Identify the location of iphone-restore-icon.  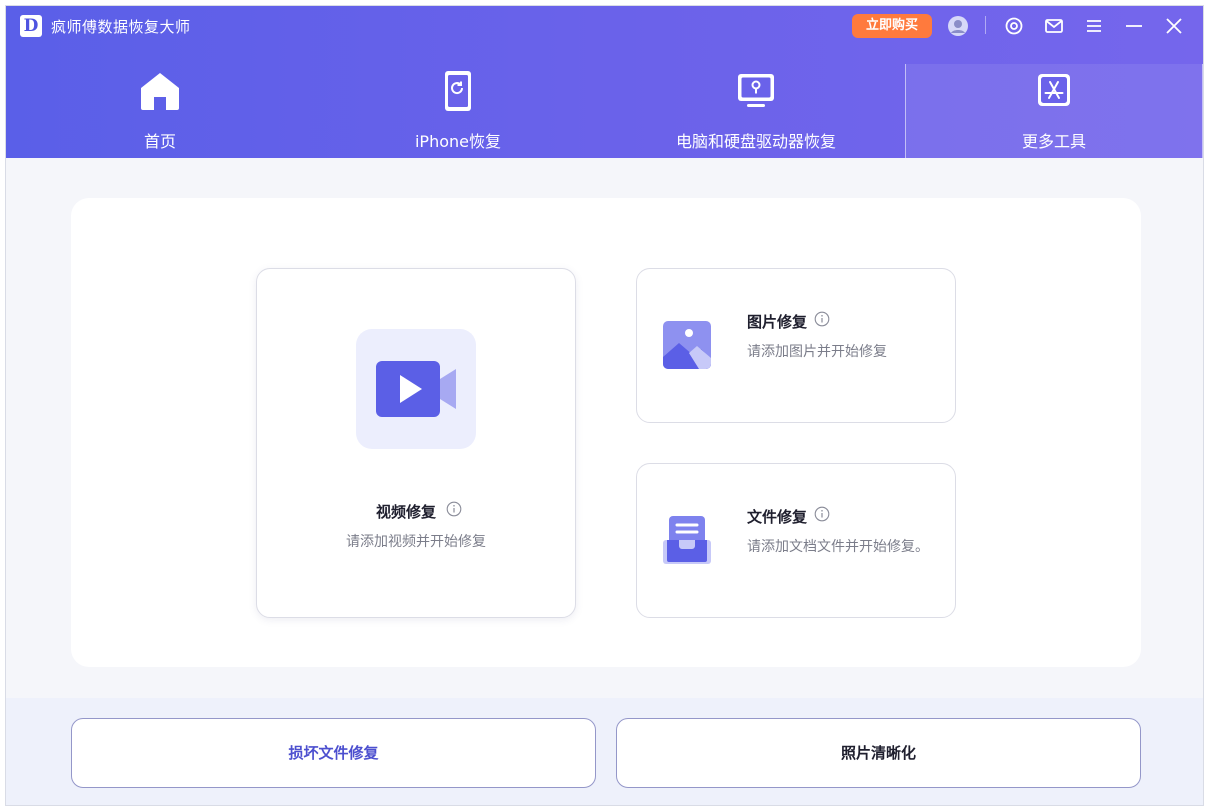
(458, 91).